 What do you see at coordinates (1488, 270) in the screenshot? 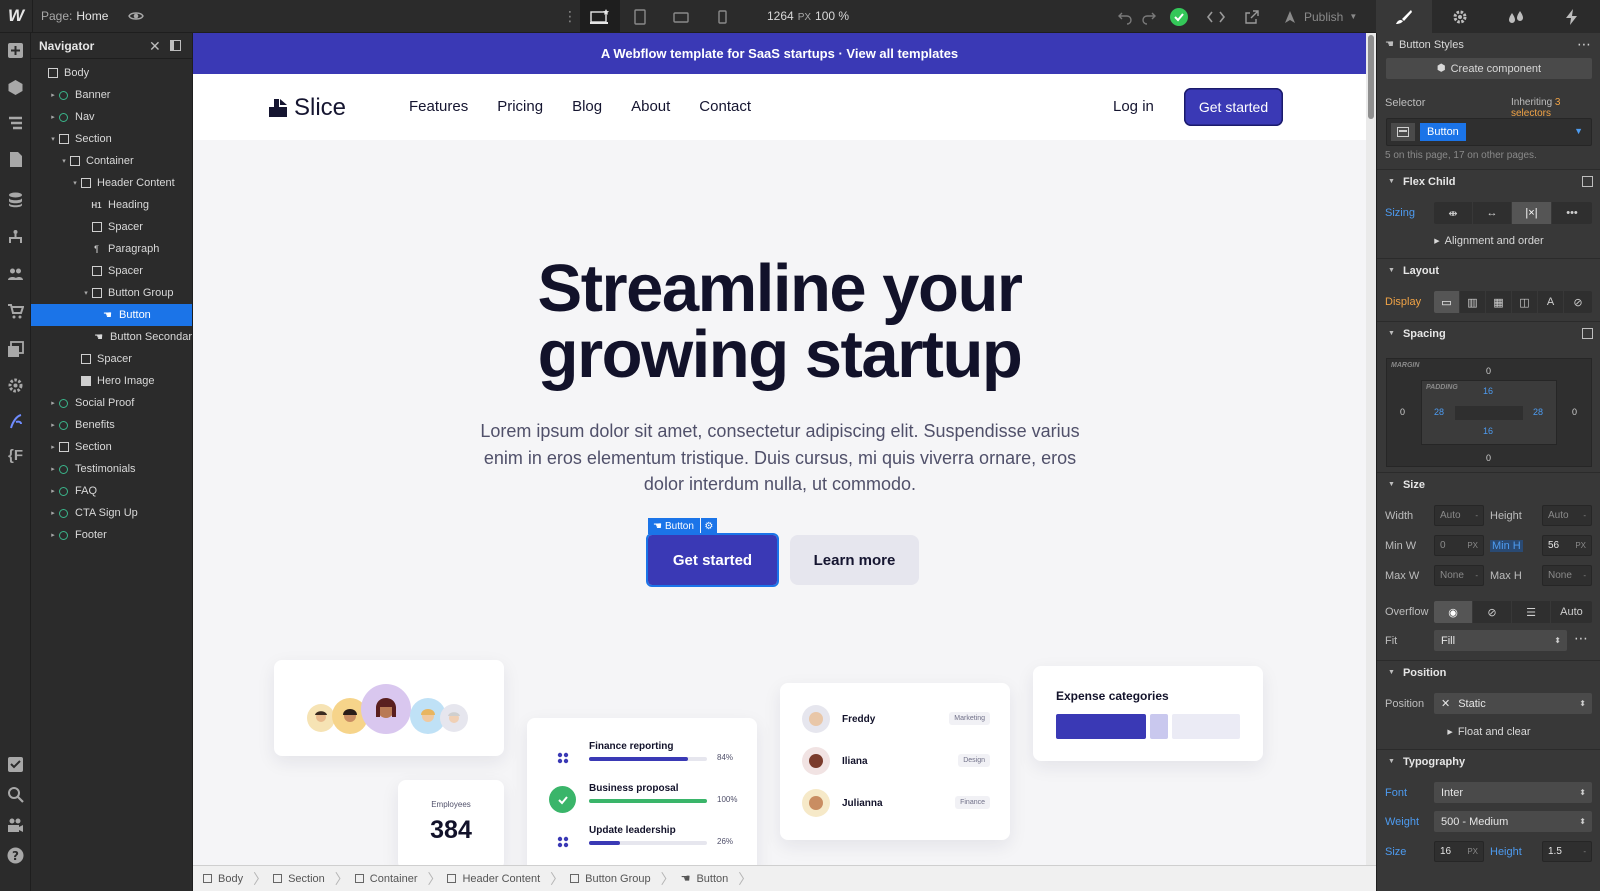
I see `layout-section-header: ▼ Layout` at bounding box center [1488, 270].